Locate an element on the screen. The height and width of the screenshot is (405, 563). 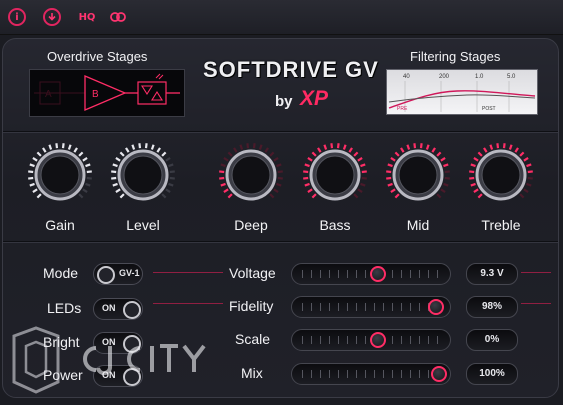
filter-tick: 5.0 is located at coordinates (511, 77).